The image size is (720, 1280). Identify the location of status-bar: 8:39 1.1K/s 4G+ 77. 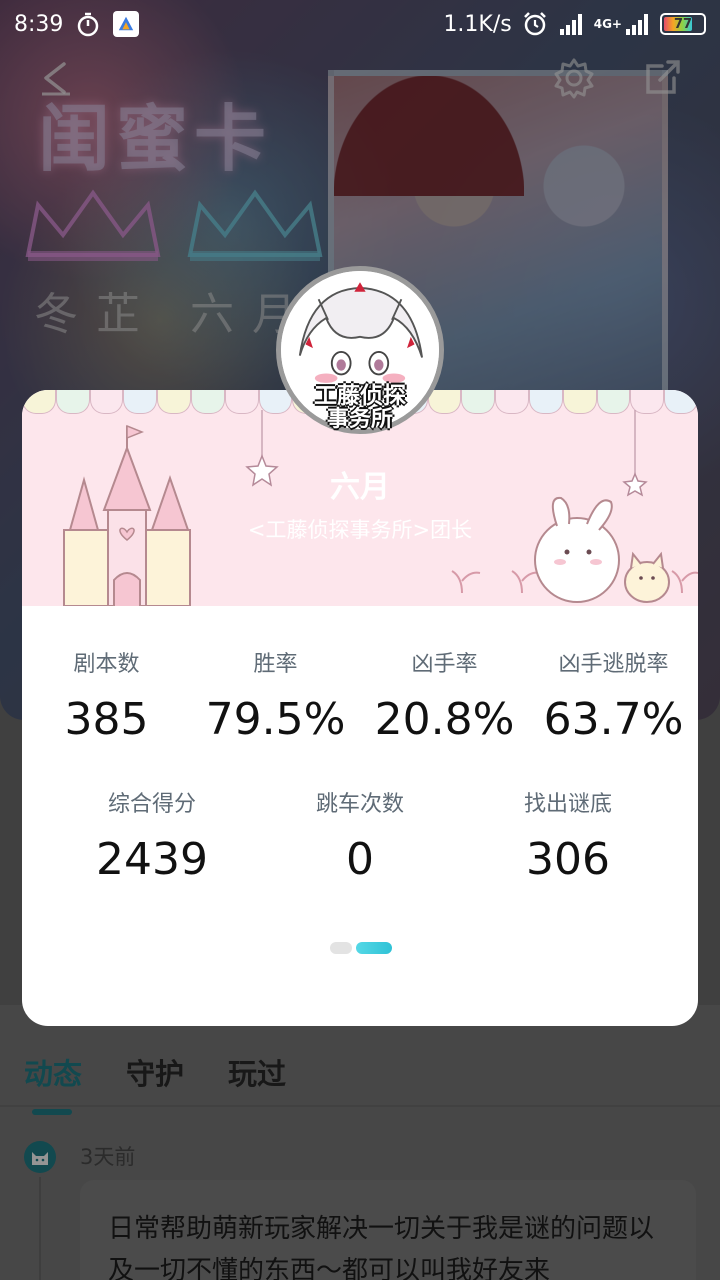
(360, 24).